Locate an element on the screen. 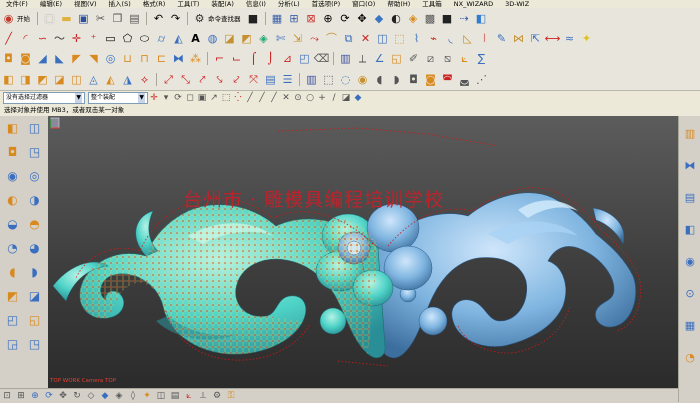  intersection-icon: ✕ is located at coordinates (286, 98).